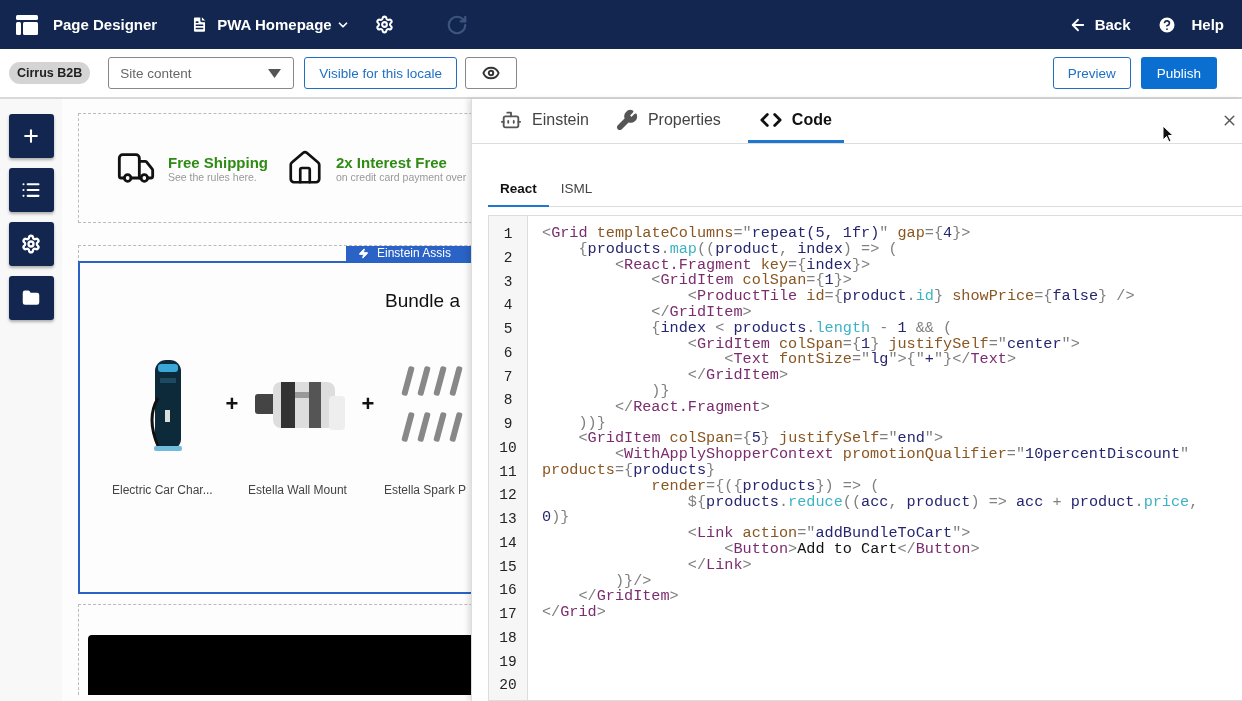 This screenshot has height=701, width=1242. What do you see at coordinates (305, 168) in the screenshot?
I see `house-icon` at bounding box center [305, 168].